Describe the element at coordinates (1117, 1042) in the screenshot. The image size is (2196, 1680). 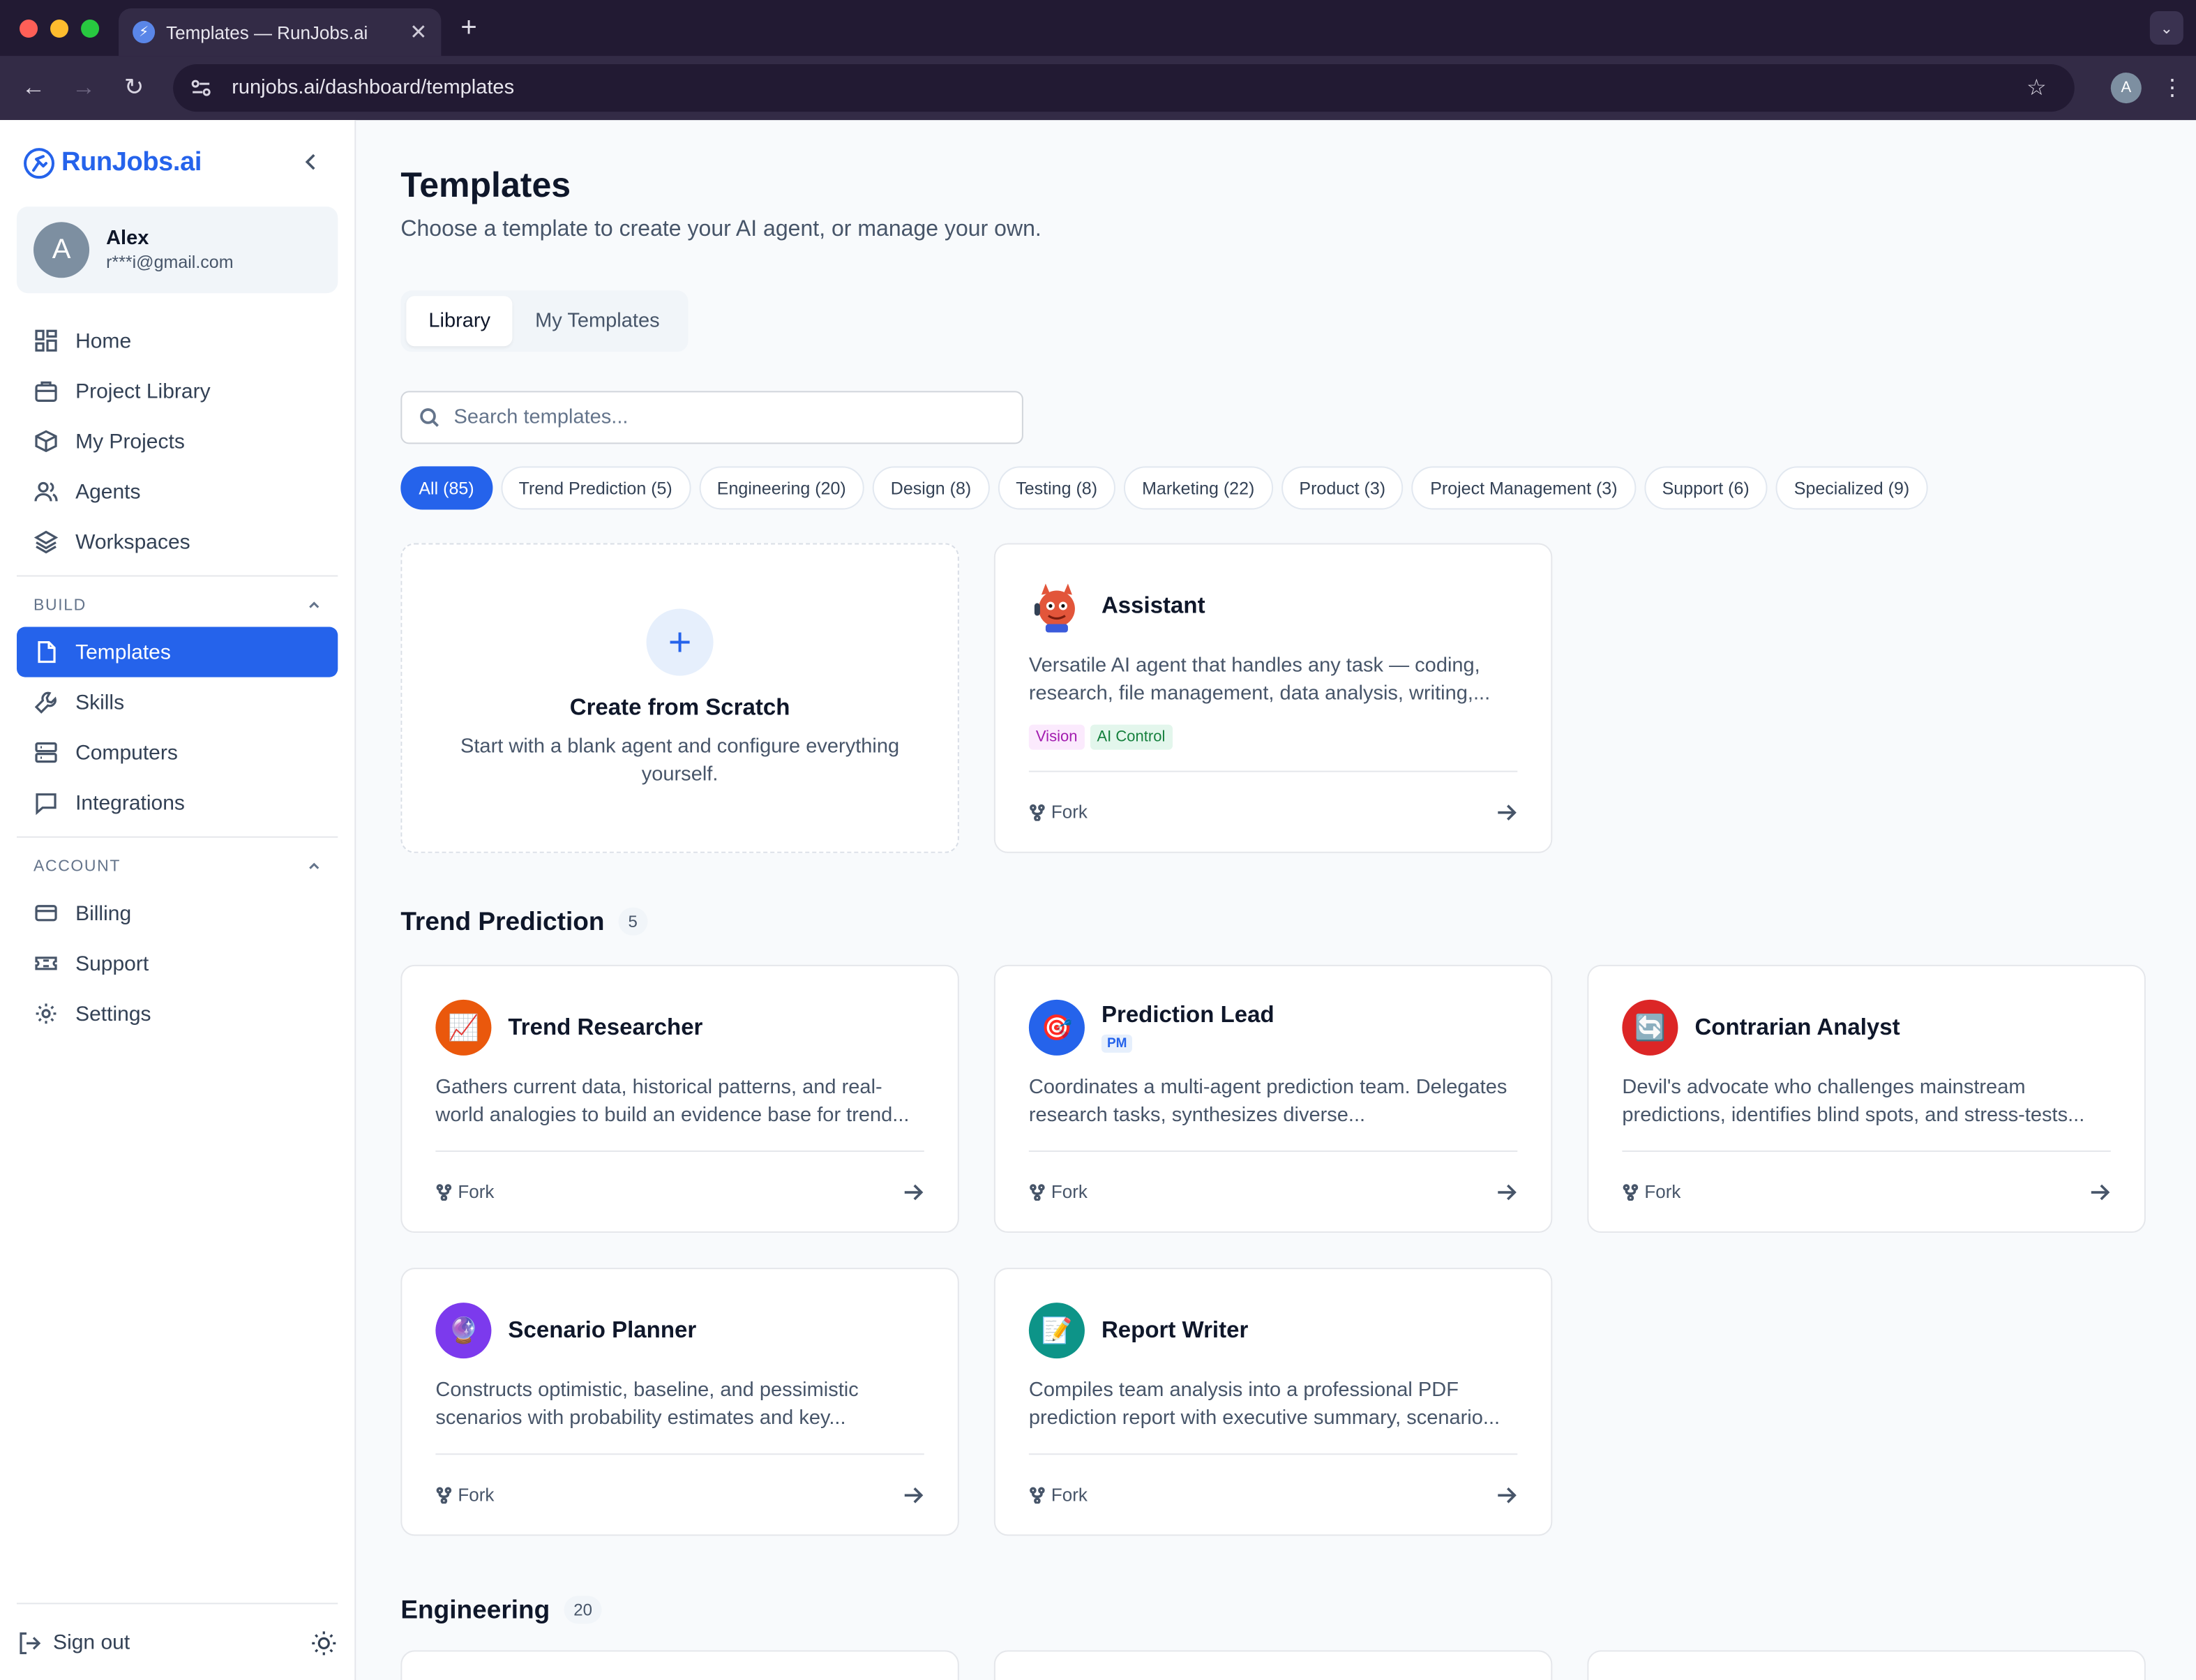
I see `pm-badge: PM` at that location.